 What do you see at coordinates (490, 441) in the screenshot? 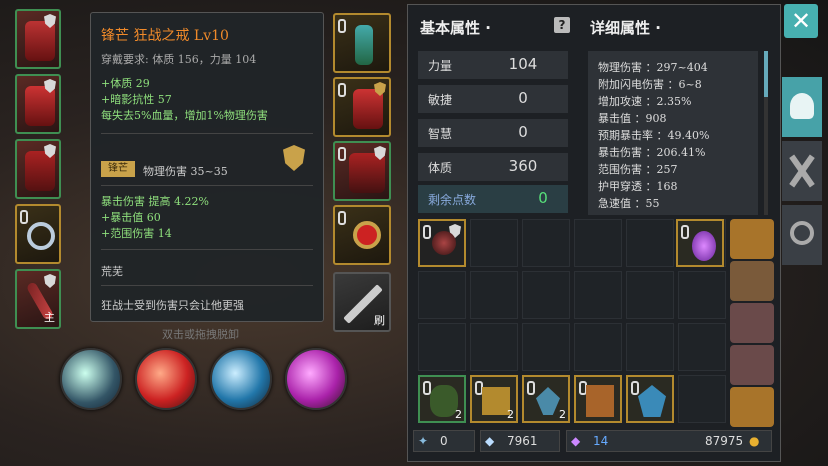
I see `gem-currency-icon: ◆` at bounding box center [490, 441].